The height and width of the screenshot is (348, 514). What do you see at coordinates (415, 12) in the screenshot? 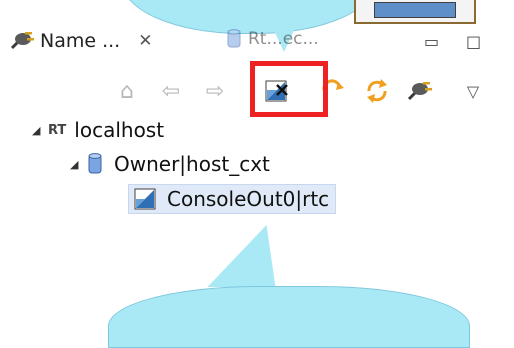
I see `preview-thumbnail` at bounding box center [415, 12].